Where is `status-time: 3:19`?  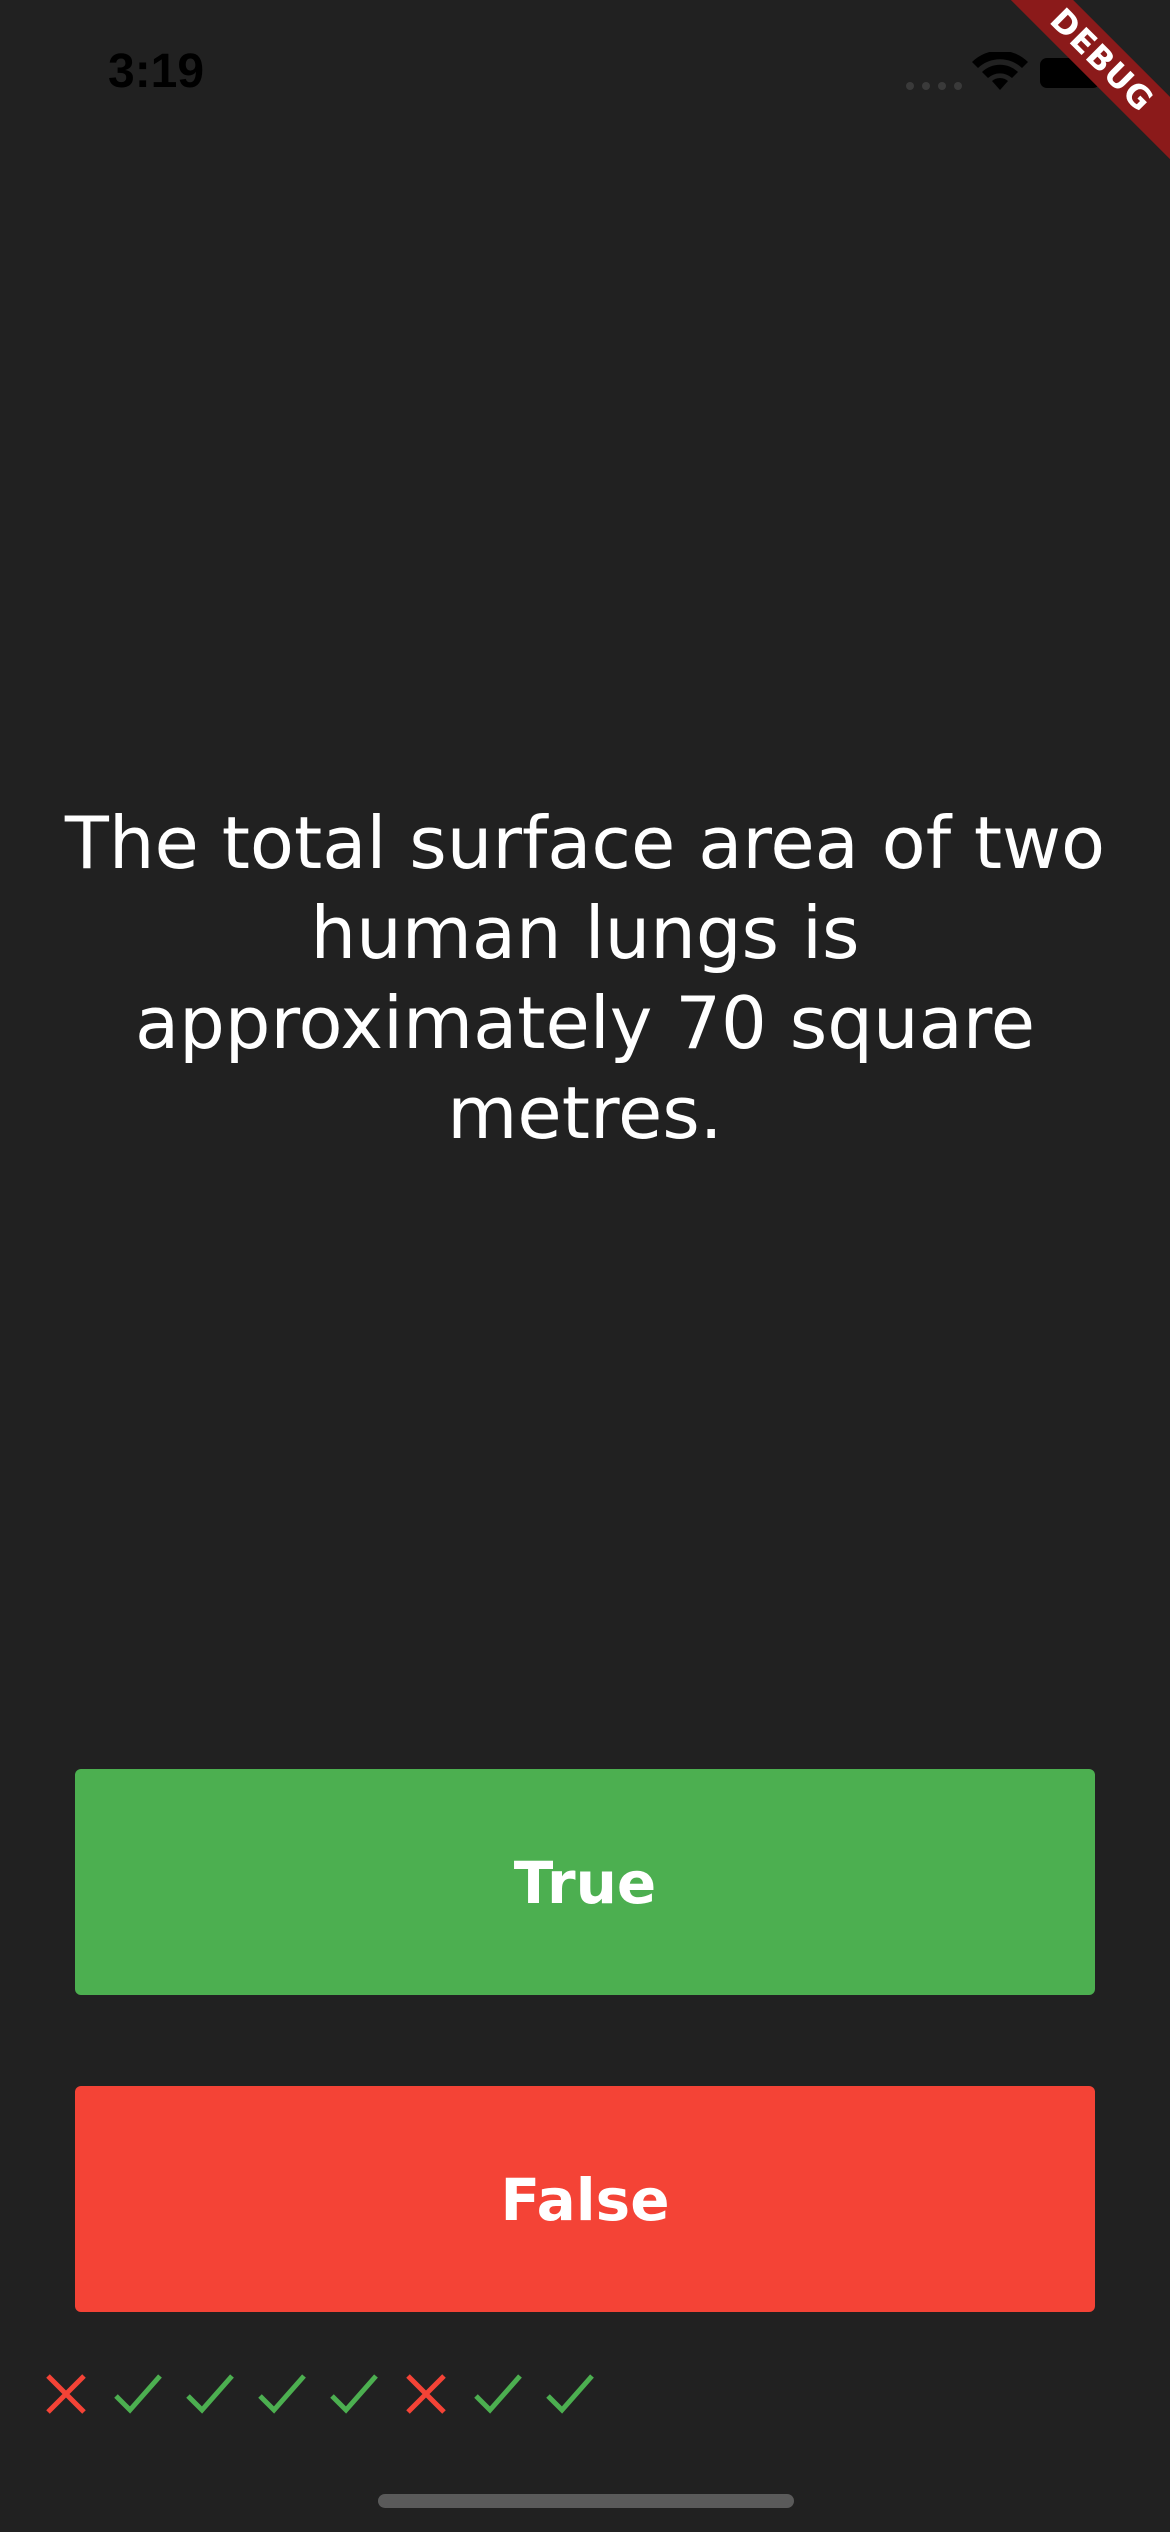
status-time: 3:19 is located at coordinates (156, 71).